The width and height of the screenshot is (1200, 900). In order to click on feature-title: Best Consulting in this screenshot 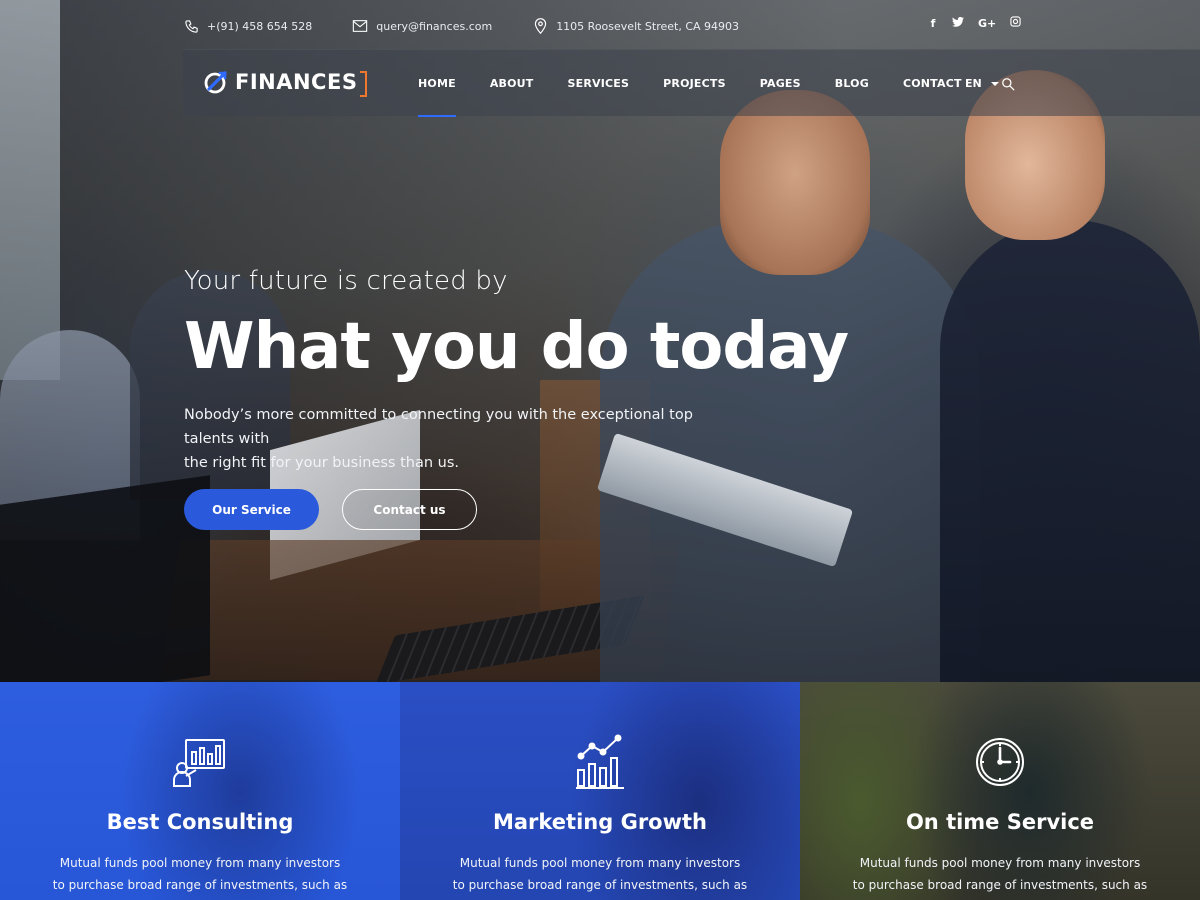, I will do `click(200, 822)`.